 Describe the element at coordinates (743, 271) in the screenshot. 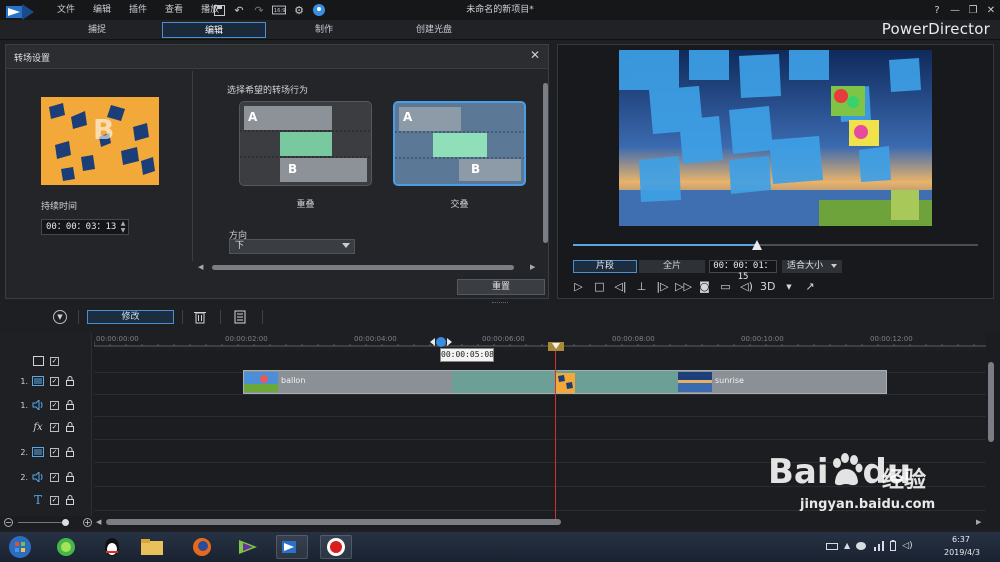

I see `preview-timecode: 00：00：01：15` at that location.